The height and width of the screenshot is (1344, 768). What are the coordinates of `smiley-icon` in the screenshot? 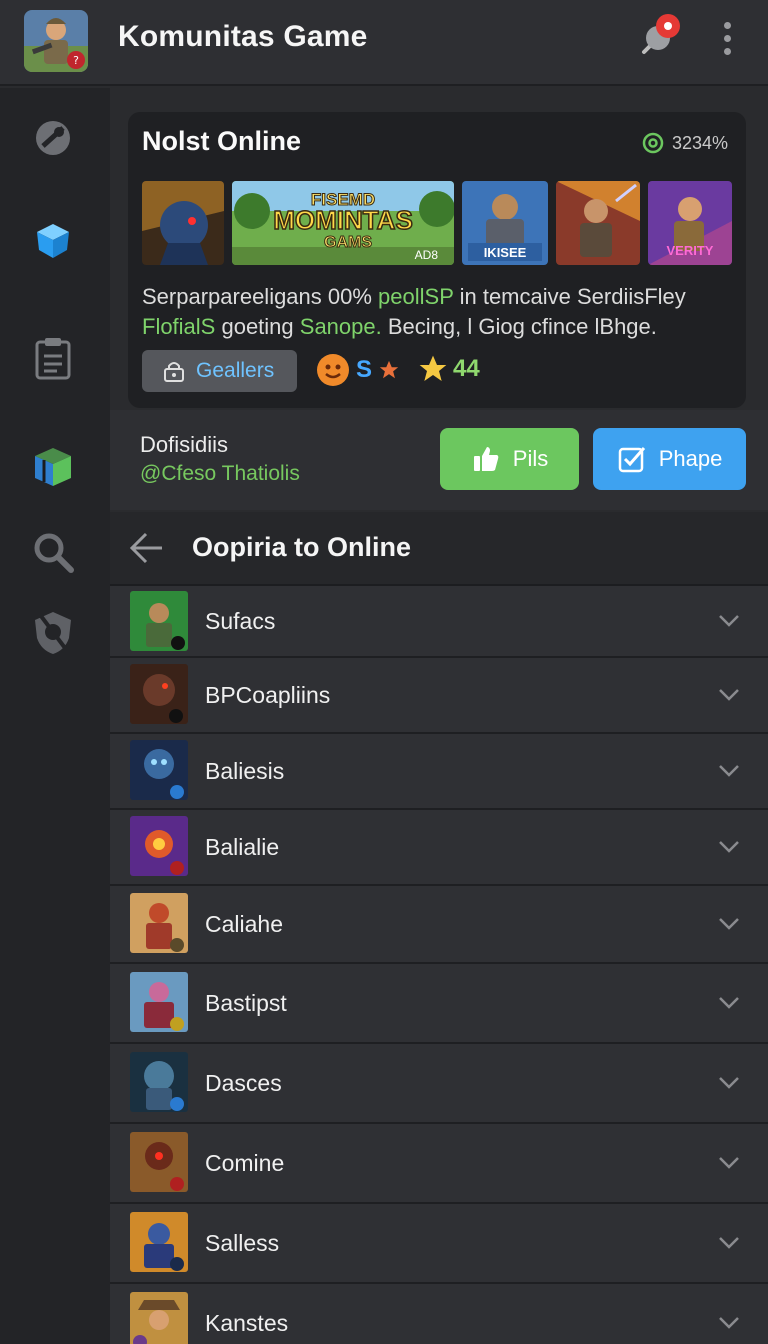 It's located at (333, 370).